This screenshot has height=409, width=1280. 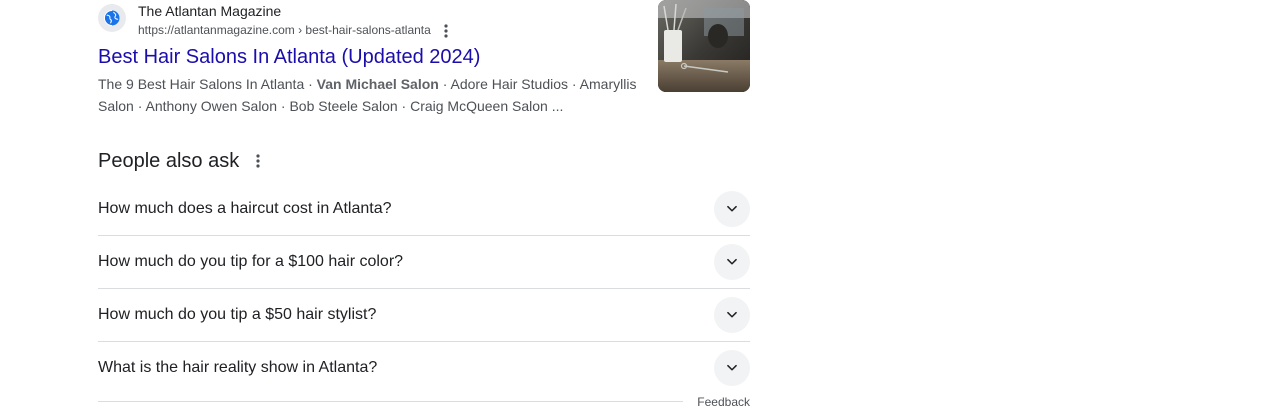 What do you see at coordinates (377, 84) in the screenshot?
I see `snippet-emphasis: Van Michael Salon` at bounding box center [377, 84].